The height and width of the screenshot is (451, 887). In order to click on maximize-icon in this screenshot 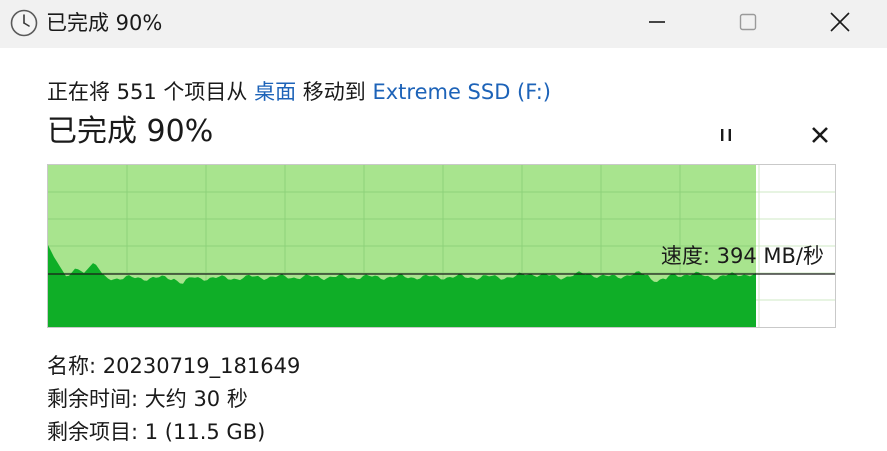, I will do `click(748, 22)`.